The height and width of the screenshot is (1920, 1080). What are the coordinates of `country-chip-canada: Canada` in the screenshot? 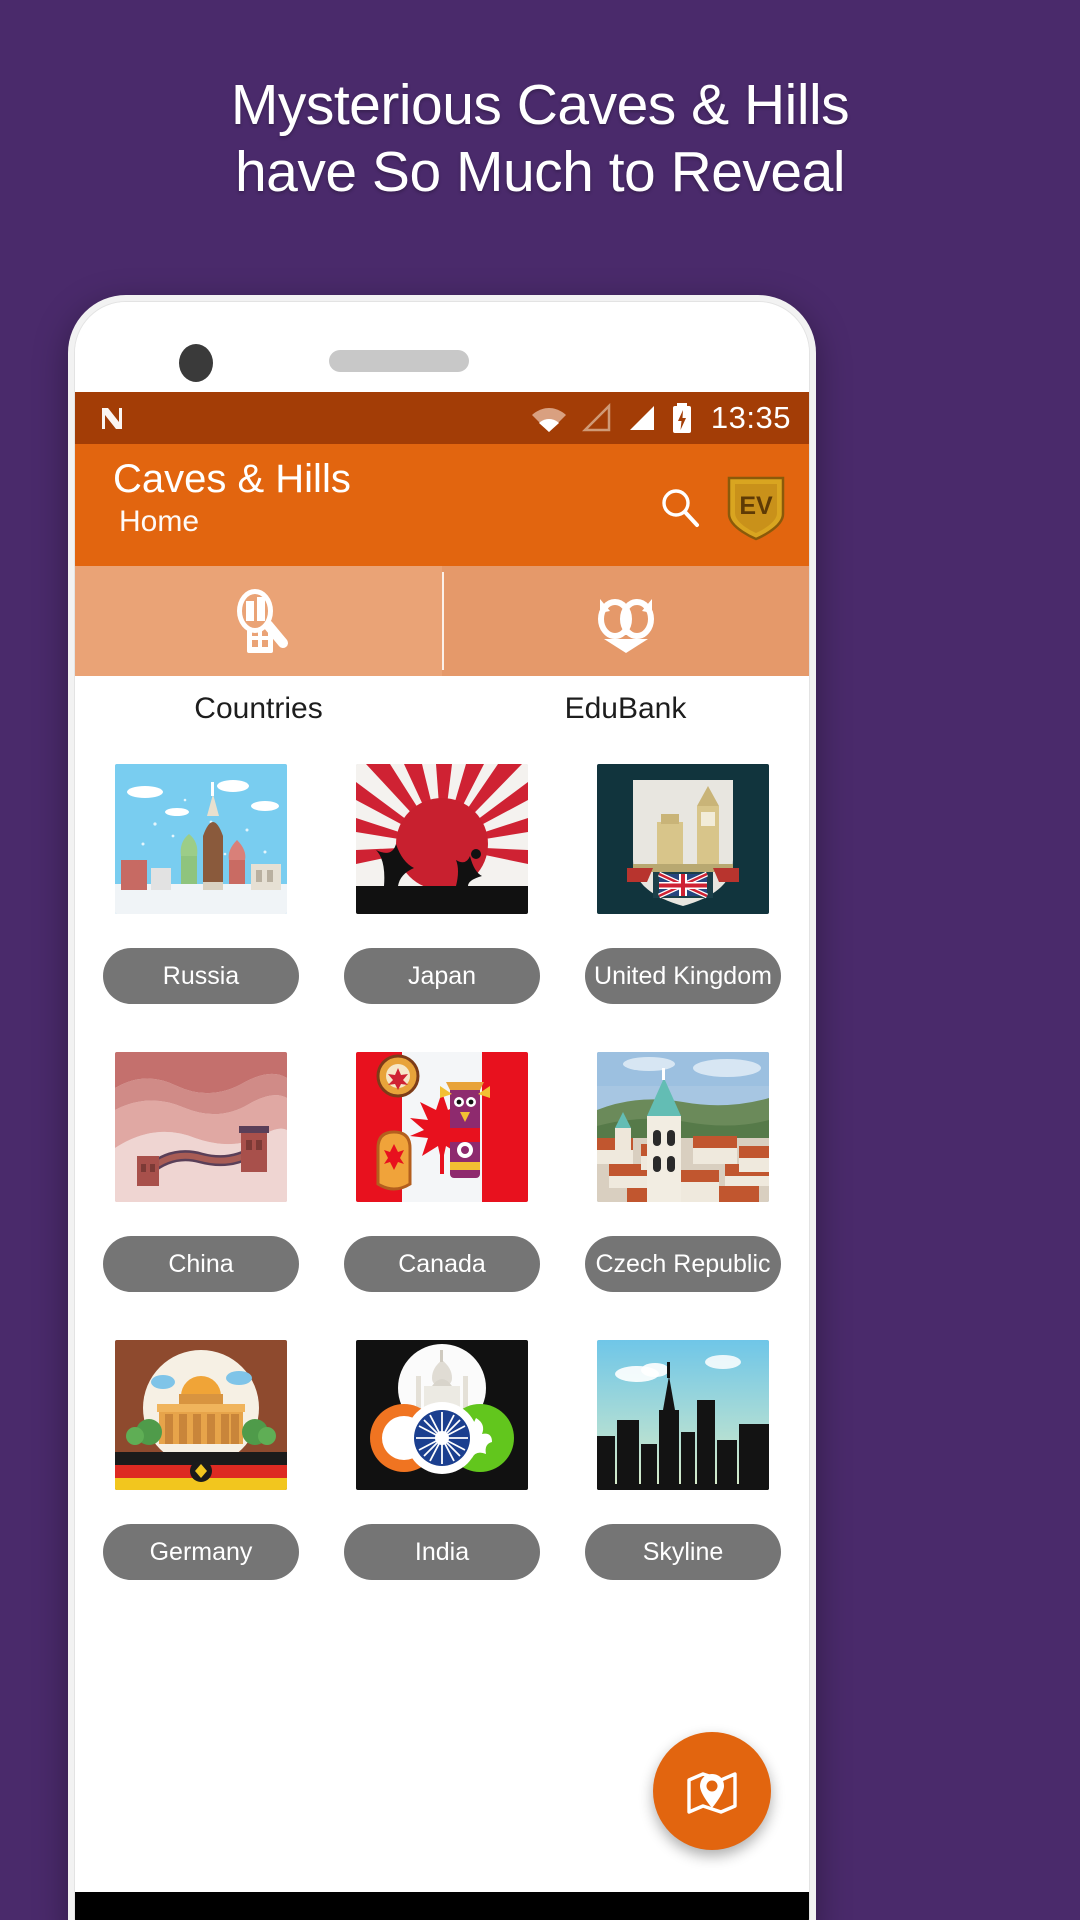 It's located at (442, 1264).